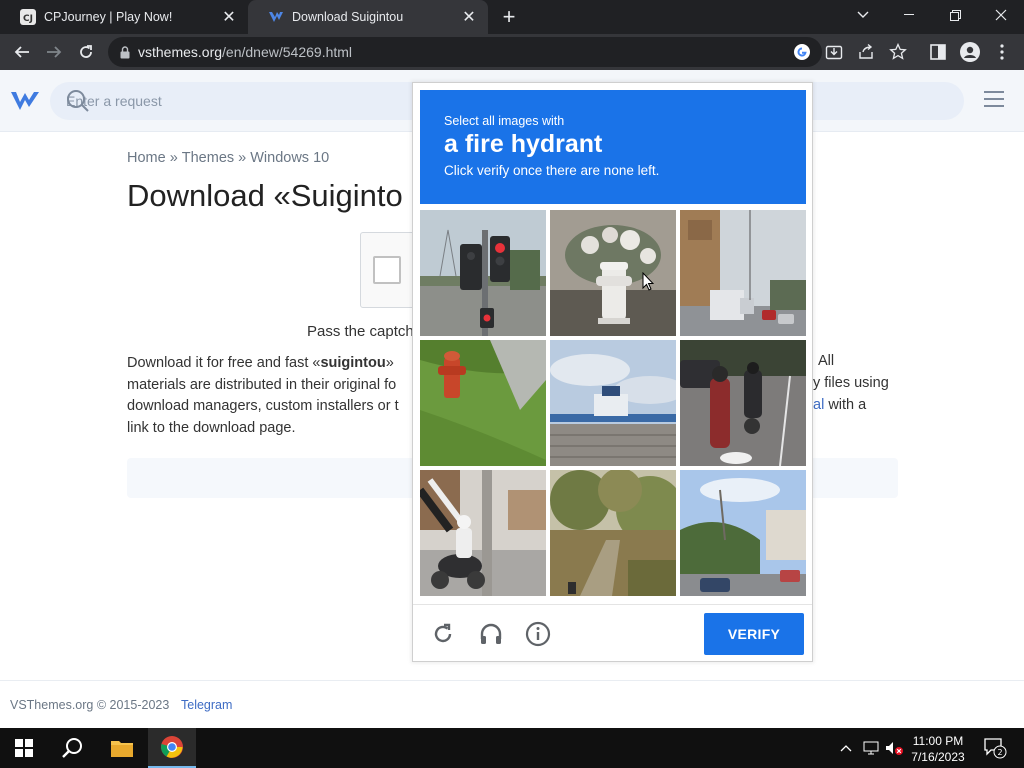 This screenshot has height=768, width=1024. What do you see at coordinates (612, 632) in the screenshot?
I see `challenge-footer: VERIFY` at bounding box center [612, 632].